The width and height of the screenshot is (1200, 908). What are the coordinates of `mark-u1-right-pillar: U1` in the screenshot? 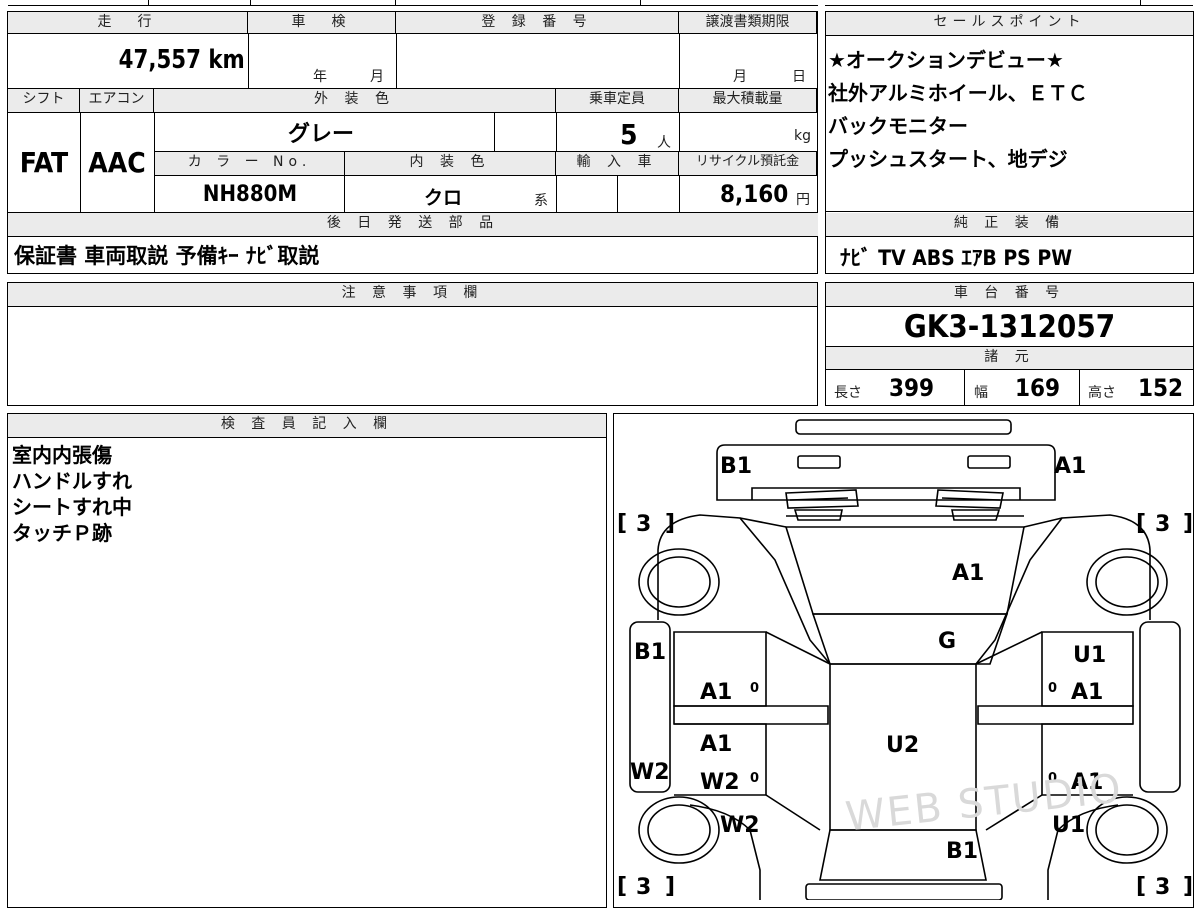 It's located at (1089, 655).